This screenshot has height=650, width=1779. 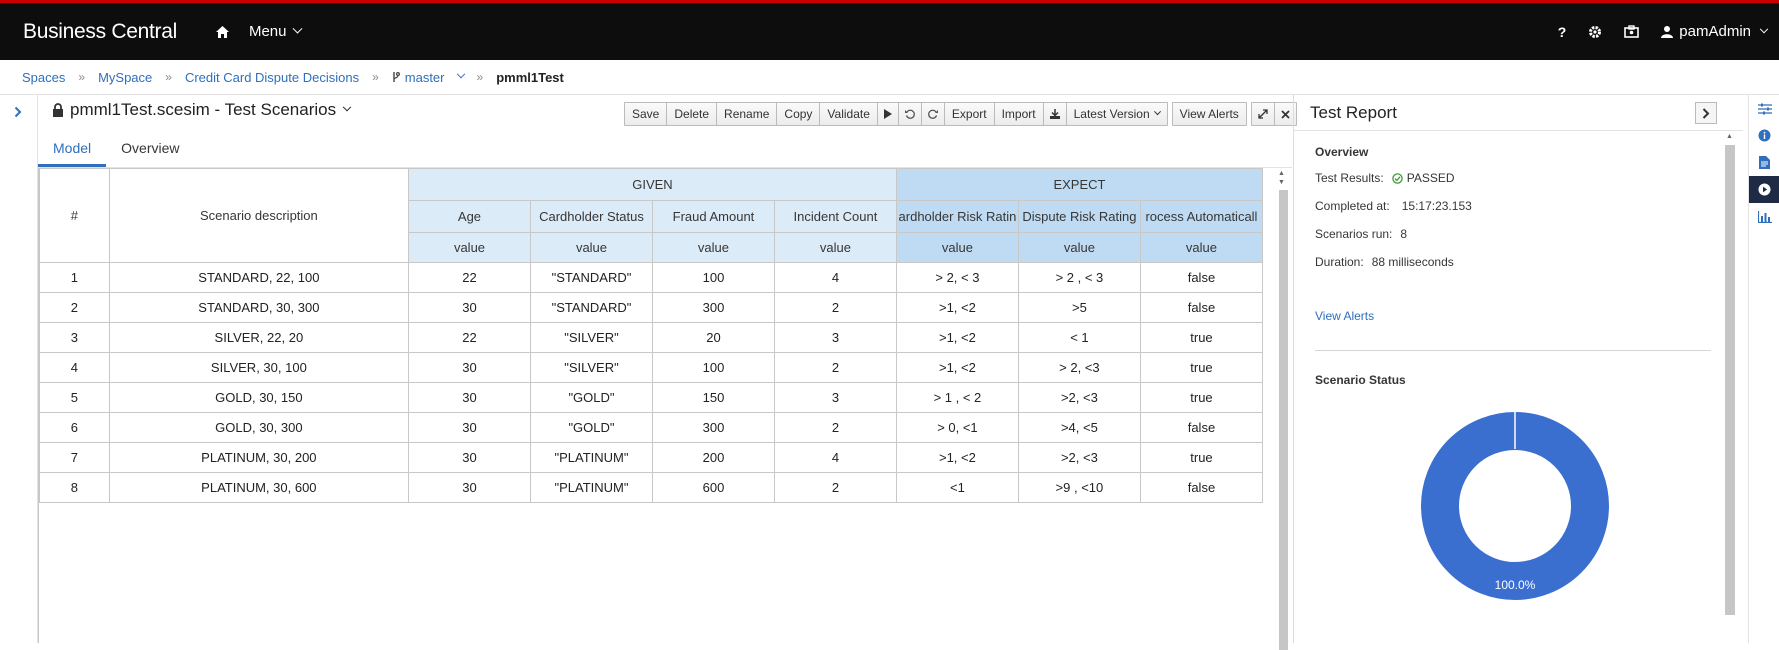 What do you see at coordinates (1595, 32) in the screenshot?
I see `gear-icon` at bounding box center [1595, 32].